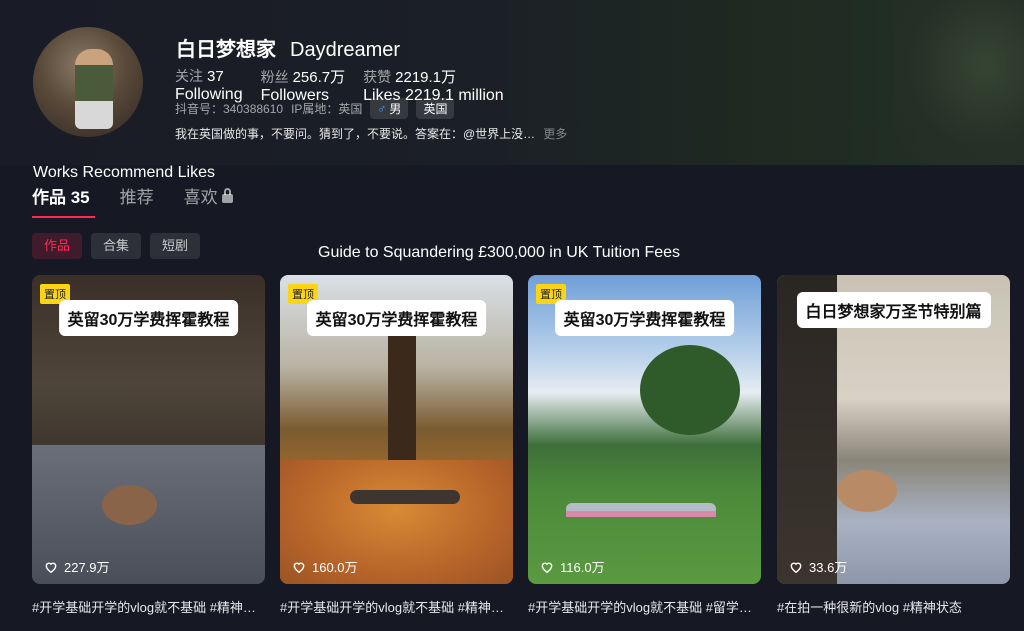  Describe the element at coordinates (148, 429) in the screenshot. I see `video-card: 置顶 英留30万学费挥霍教程 227.9万` at that location.